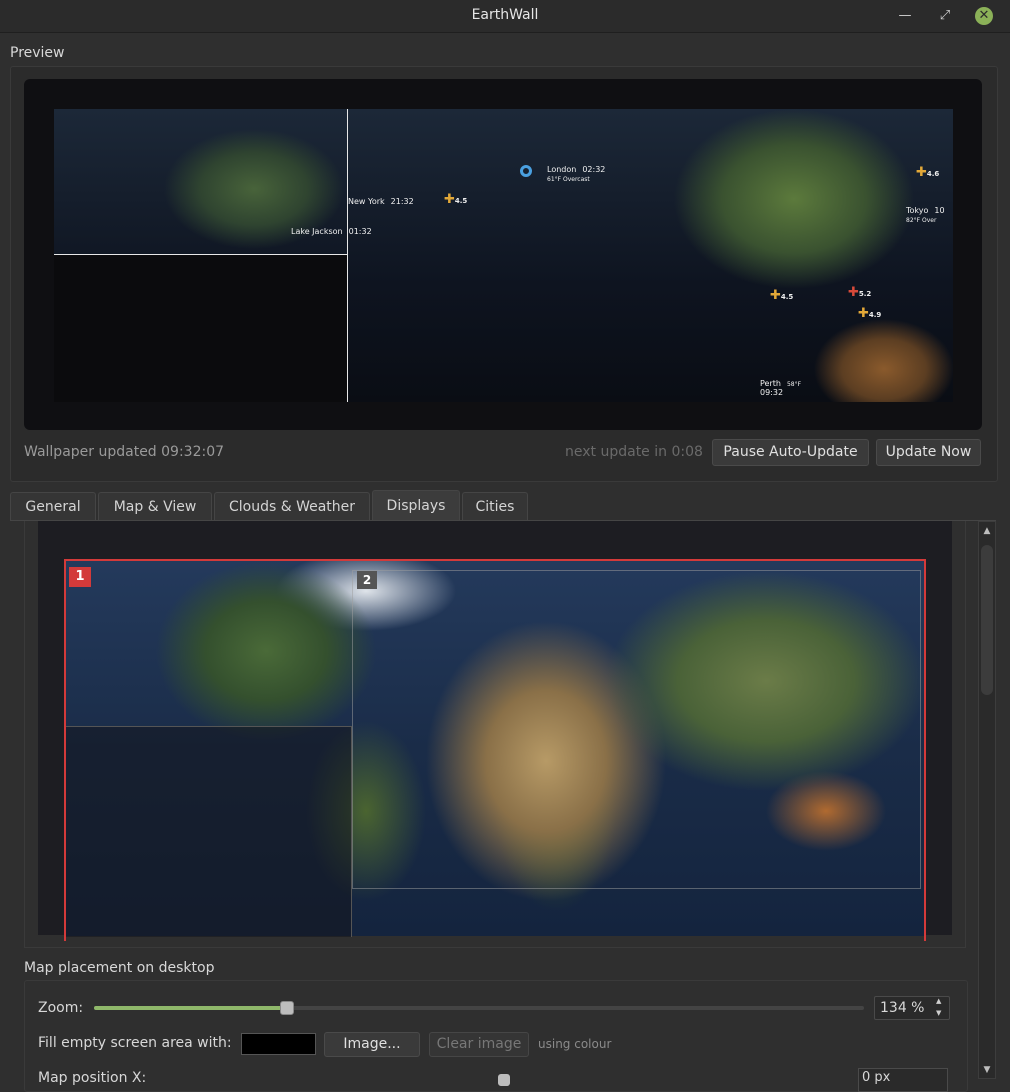 The width and height of the screenshot is (1010, 1092). I want to click on tab-map-view: Map & View, so click(155, 506).